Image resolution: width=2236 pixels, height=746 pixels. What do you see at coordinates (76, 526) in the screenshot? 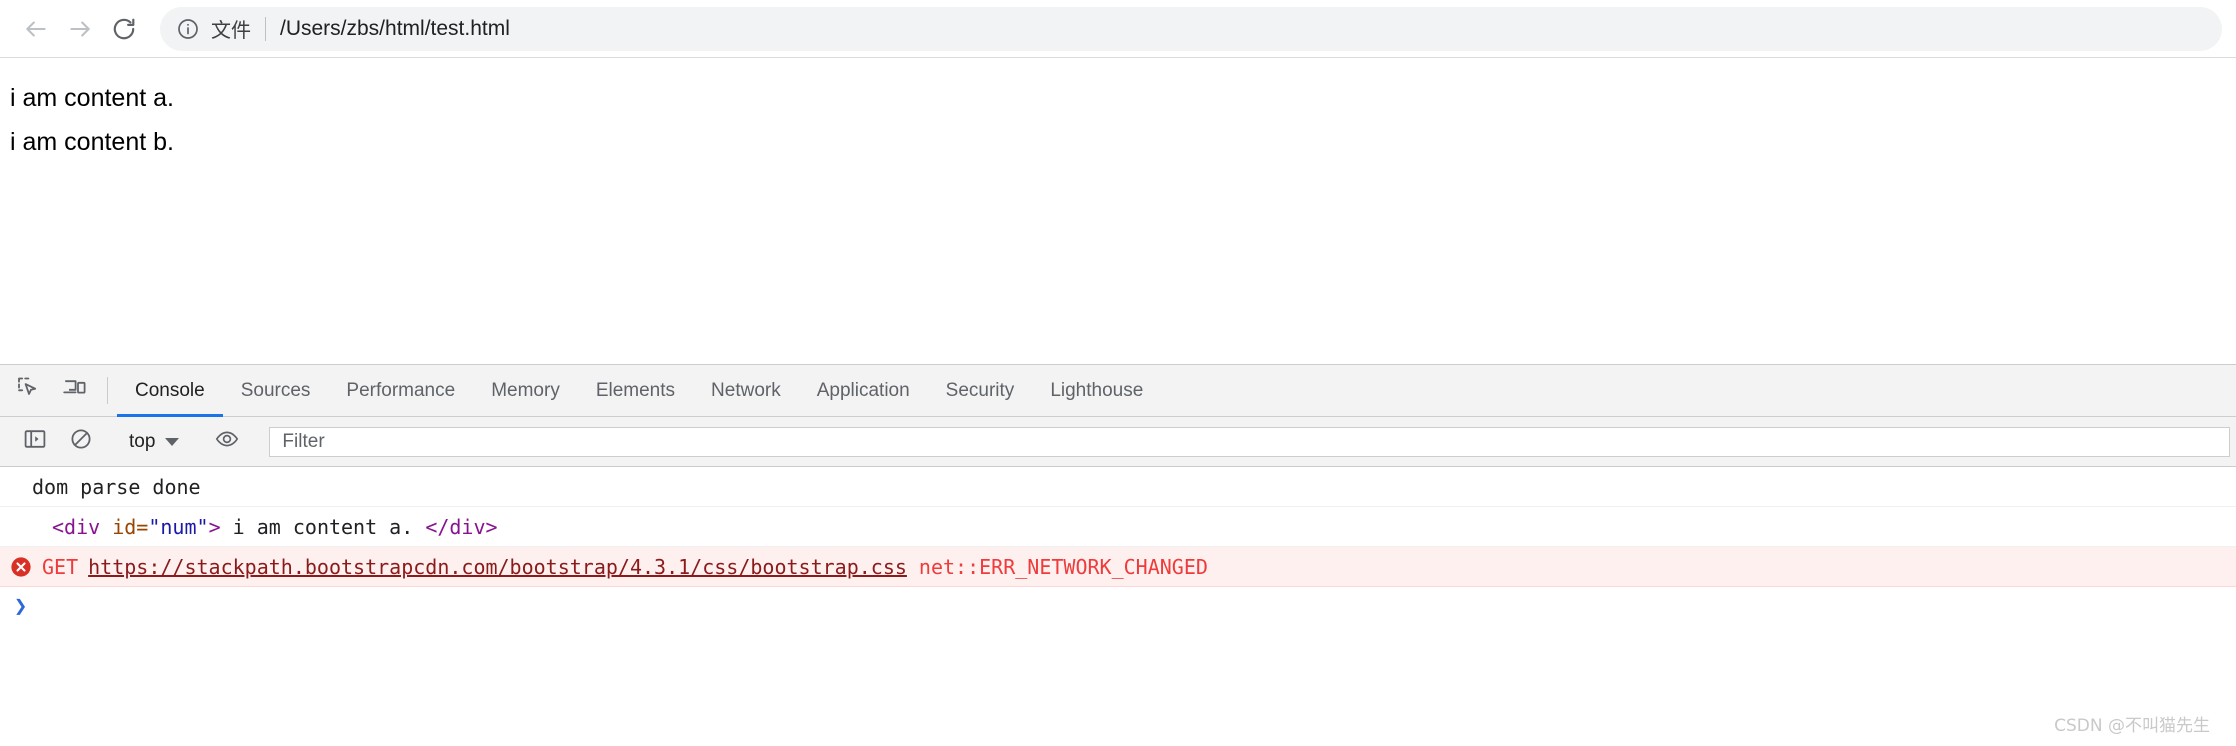
I see `dom-tag-open: <div` at bounding box center [76, 526].